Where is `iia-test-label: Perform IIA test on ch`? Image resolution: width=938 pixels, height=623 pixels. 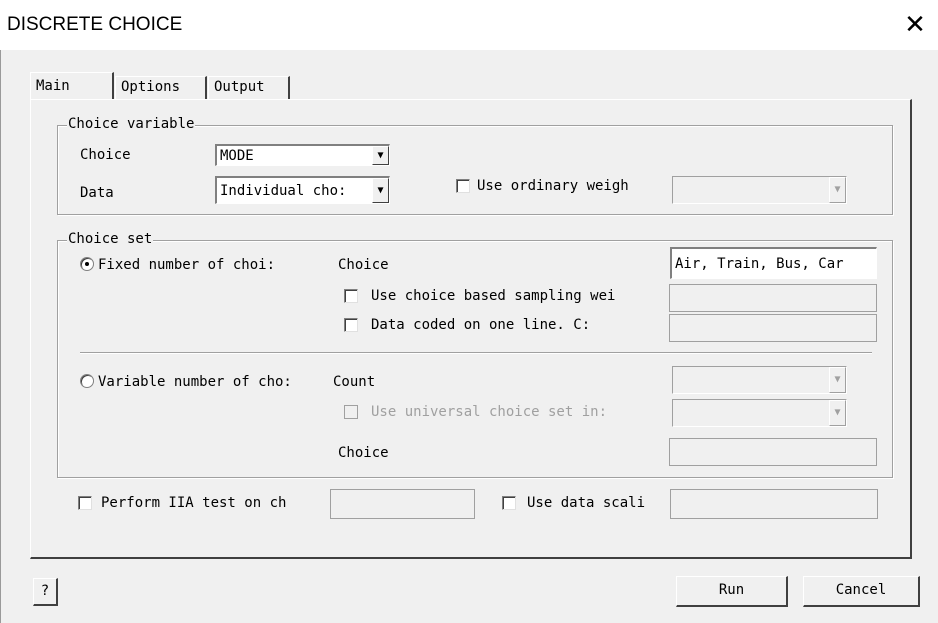
iia-test-label: Perform IIA test on ch is located at coordinates (194, 503).